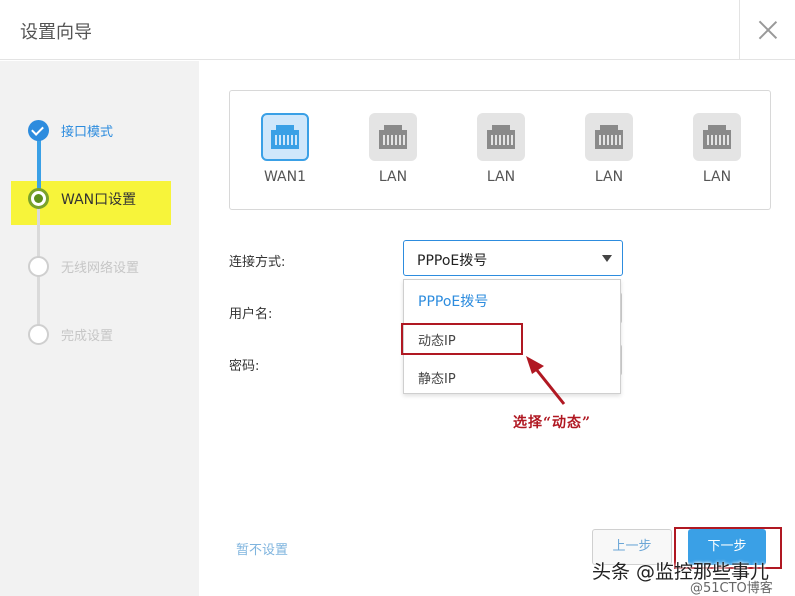 Image resolution: width=795 pixels, height=596 pixels. I want to click on close-icon, so click(768, 30).